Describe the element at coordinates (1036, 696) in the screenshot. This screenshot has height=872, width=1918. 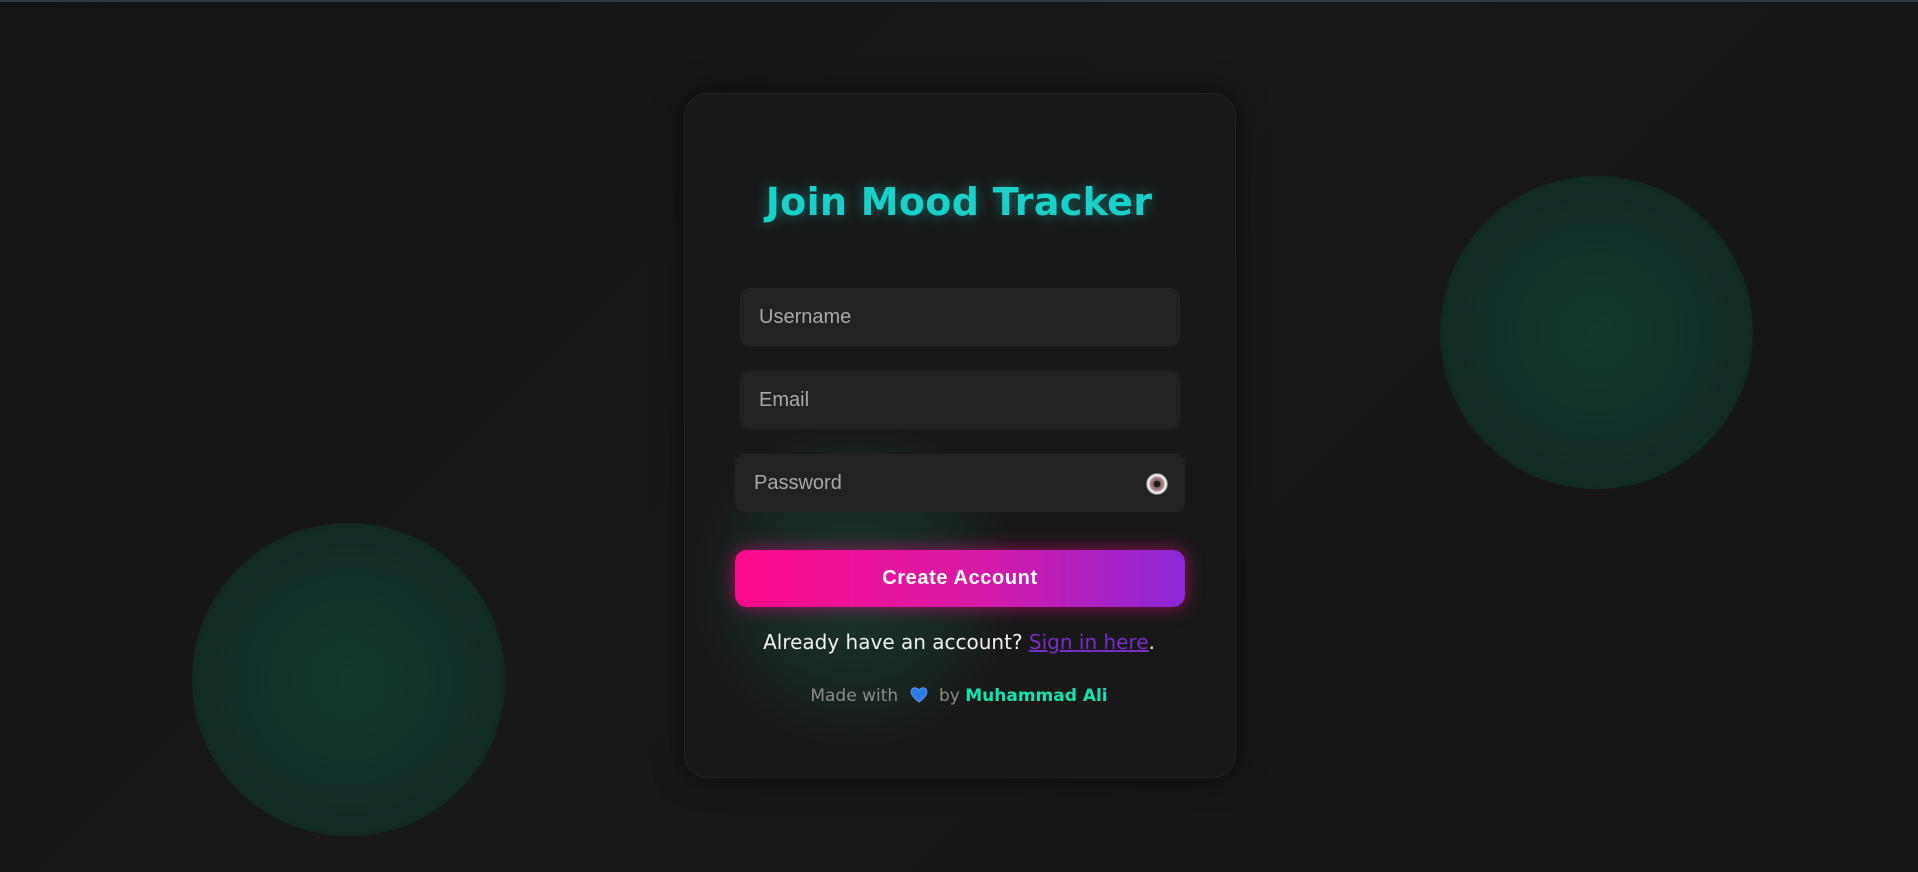
I see `author-name: Muhammad Ali` at that location.